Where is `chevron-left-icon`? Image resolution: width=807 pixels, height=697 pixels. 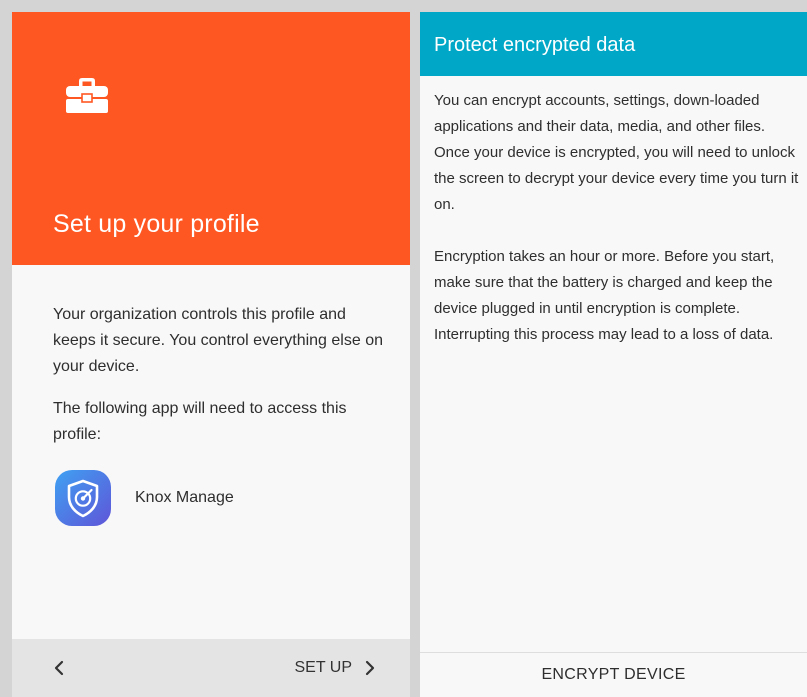
chevron-left-icon is located at coordinates (59, 668).